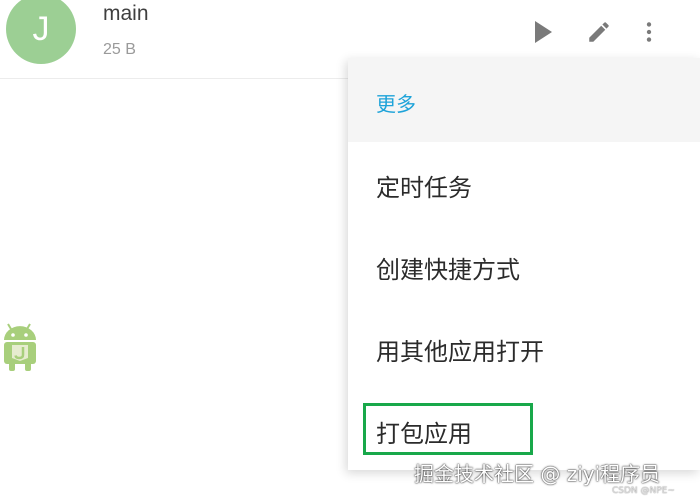 The height and width of the screenshot is (502, 700). What do you see at coordinates (460, 352) in the screenshot?
I see `menu-item-label: 用其他应用打开` at bounding box center [460, 352].